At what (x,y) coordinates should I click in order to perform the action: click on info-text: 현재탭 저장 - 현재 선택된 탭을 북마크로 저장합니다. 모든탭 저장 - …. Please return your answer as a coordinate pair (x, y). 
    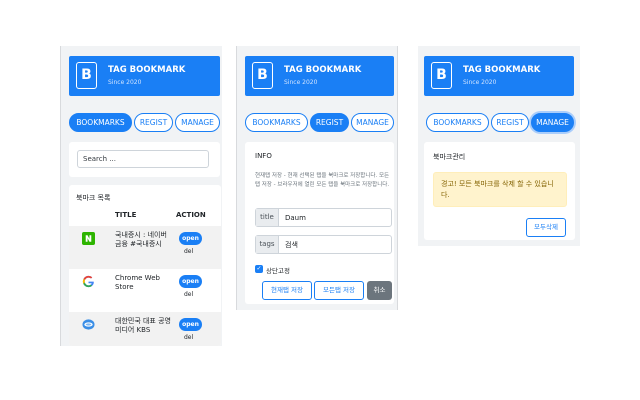
    Looking at the image, I should click on (322, 180).